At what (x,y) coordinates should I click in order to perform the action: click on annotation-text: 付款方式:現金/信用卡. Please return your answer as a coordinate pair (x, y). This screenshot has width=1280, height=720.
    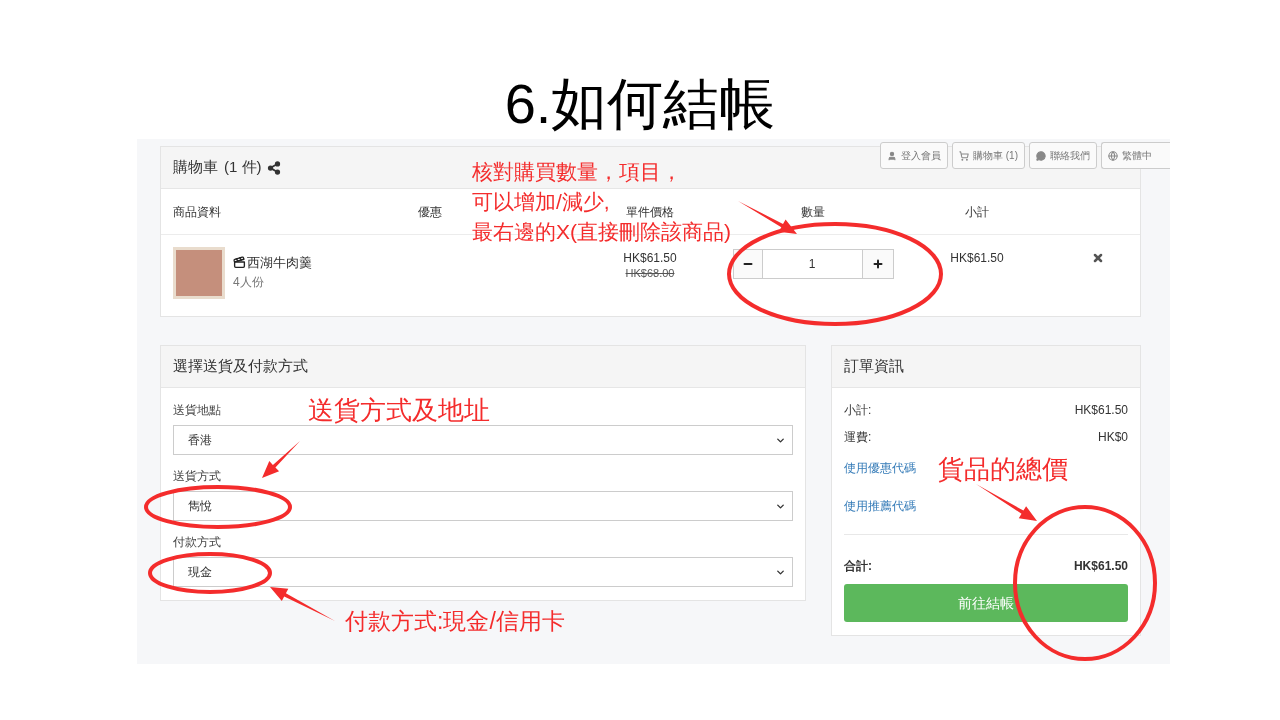
    Looking at the image, I should click on (455, 621).